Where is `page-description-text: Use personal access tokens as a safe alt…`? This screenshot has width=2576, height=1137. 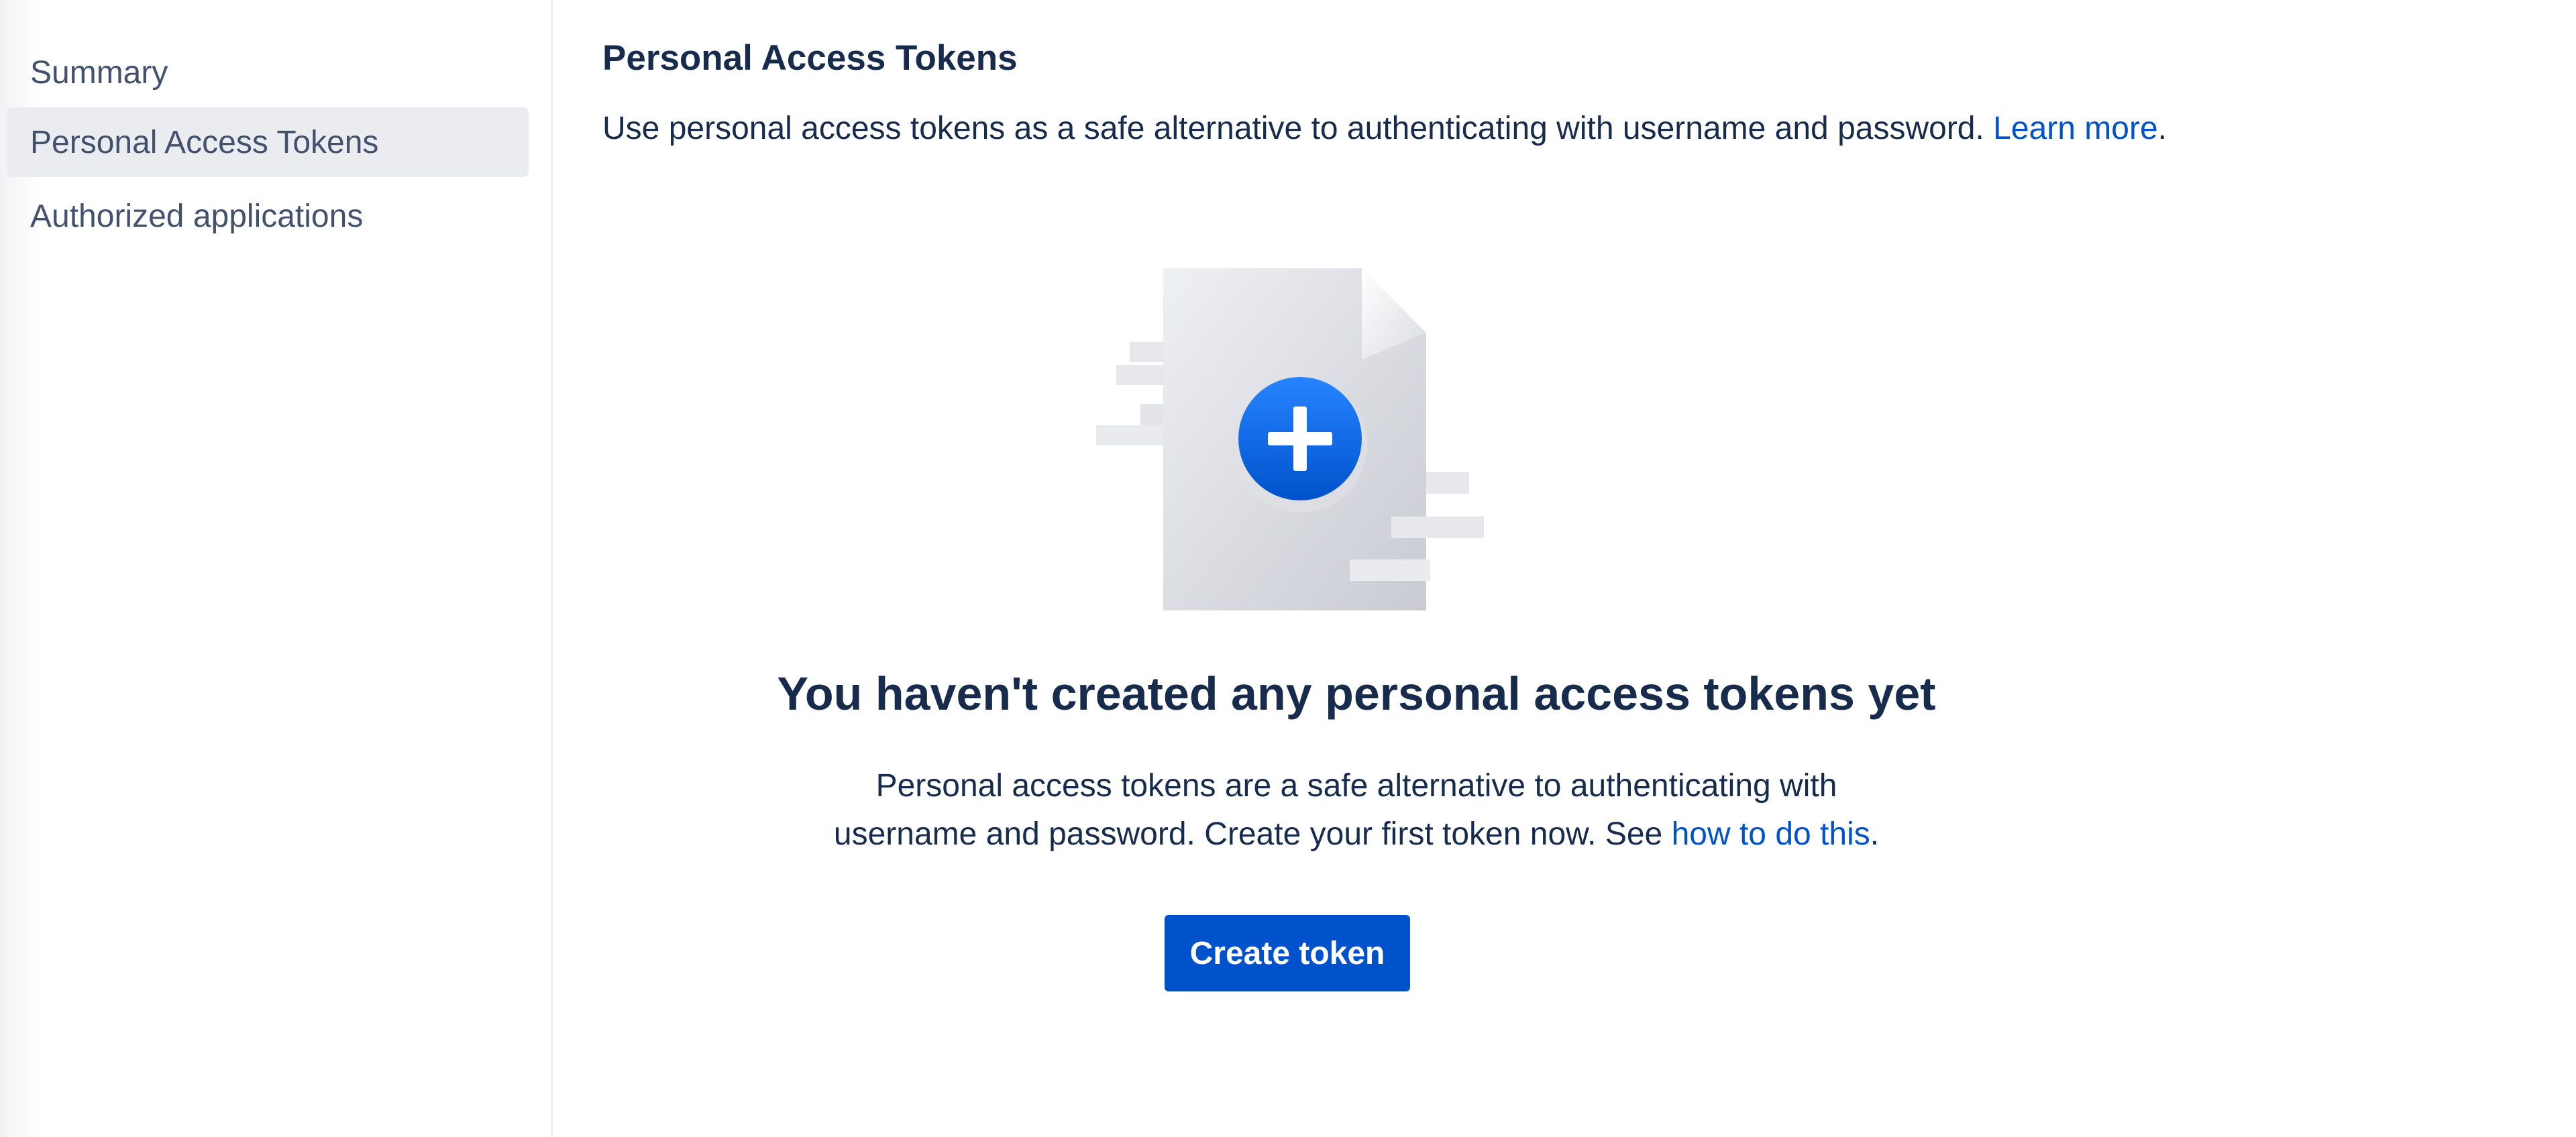 page-description-text: Use personal access tokens as a safe alt… is located at coordinates (1298, 128).